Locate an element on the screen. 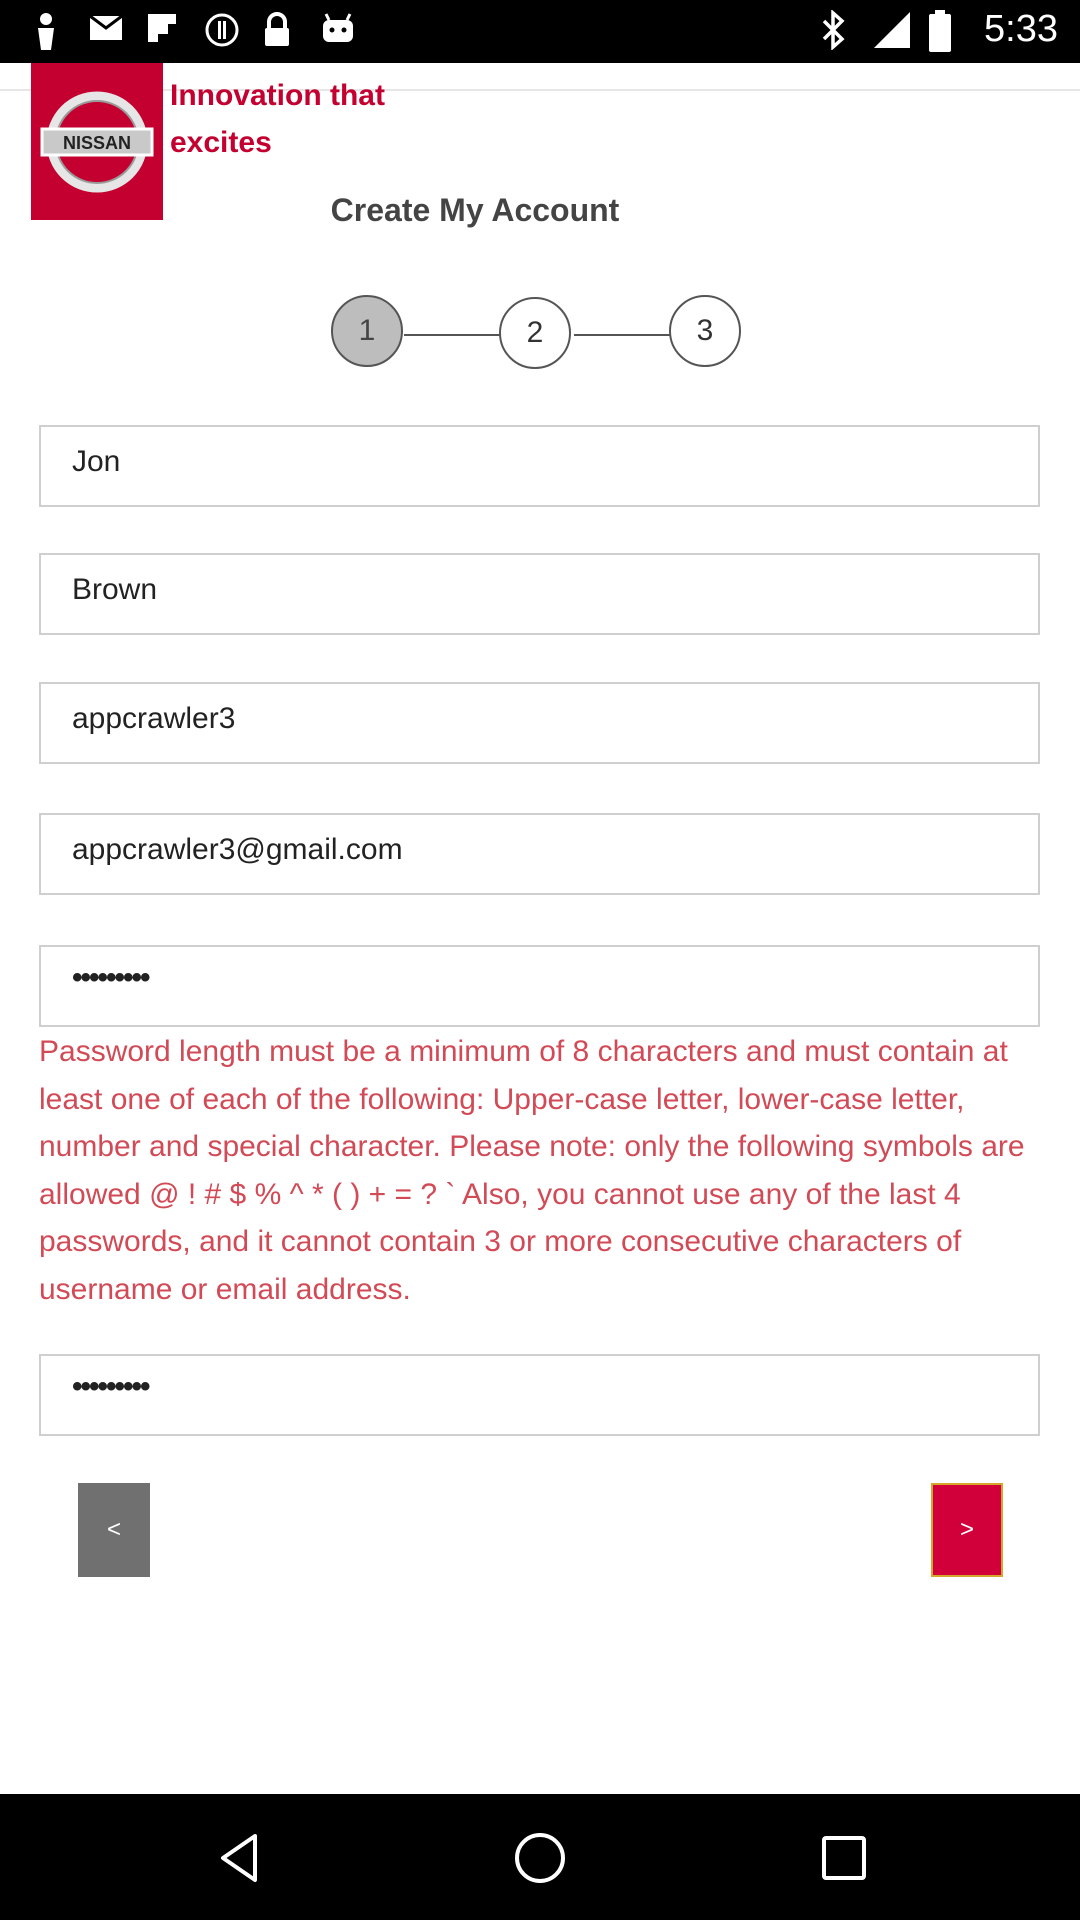 Image resolution: width=1080 pixels, height=1920 pixels. step-2: 2 is located at coordinates (535, 333).